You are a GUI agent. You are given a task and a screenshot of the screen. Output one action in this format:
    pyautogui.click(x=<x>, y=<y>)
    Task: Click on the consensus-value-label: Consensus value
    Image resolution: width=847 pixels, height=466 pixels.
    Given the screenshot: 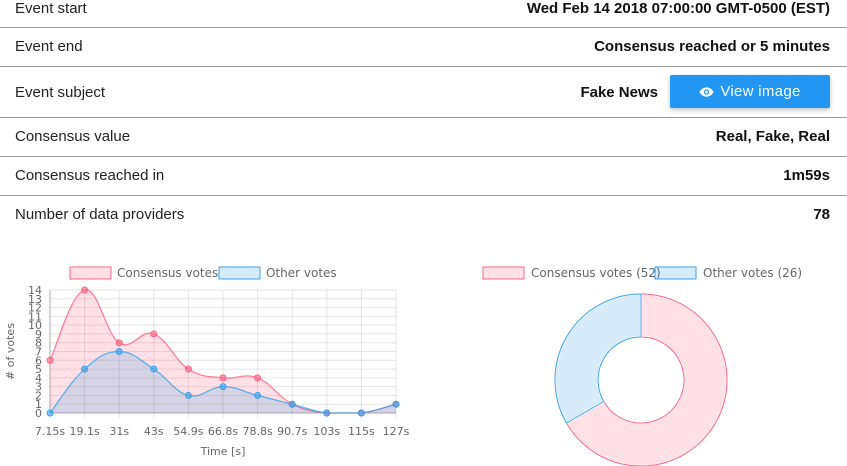 What is the action you would take?
    pyautogui.click(x=73, y=136)
    